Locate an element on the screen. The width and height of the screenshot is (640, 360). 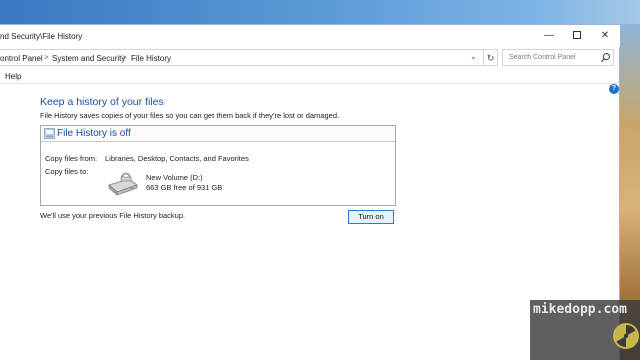
drive-free-space: 663 GB free of 931 GB is located at coordinates (184, 187).